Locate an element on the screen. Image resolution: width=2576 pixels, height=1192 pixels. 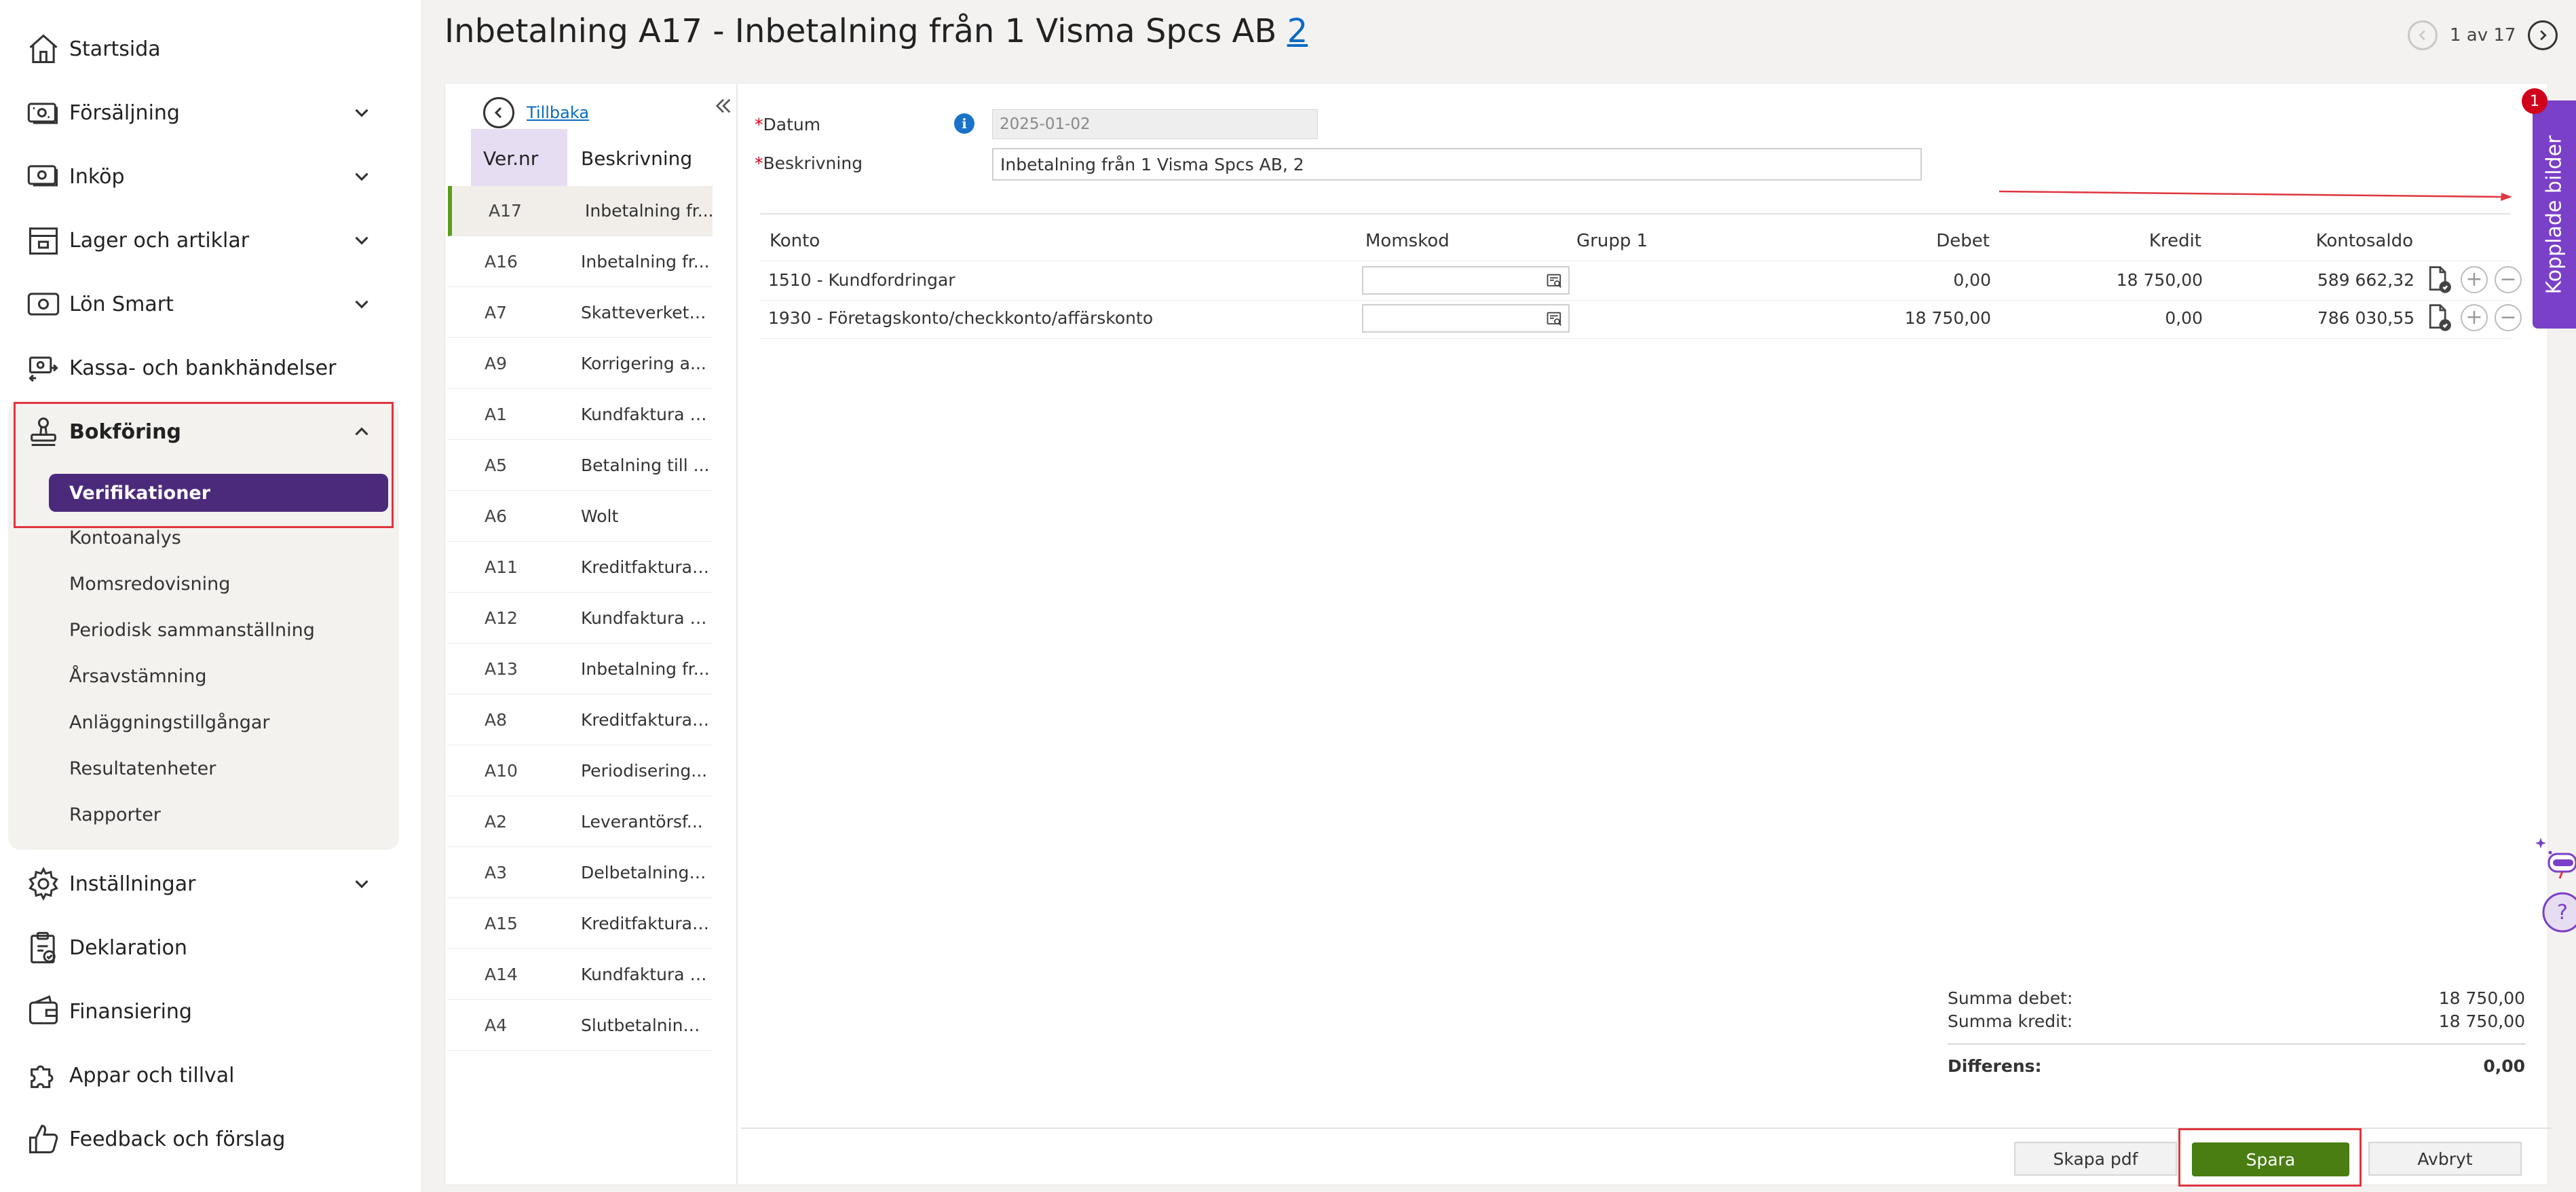
sidebar-item-startsida: Startsida is located at coordinates (211, 49).